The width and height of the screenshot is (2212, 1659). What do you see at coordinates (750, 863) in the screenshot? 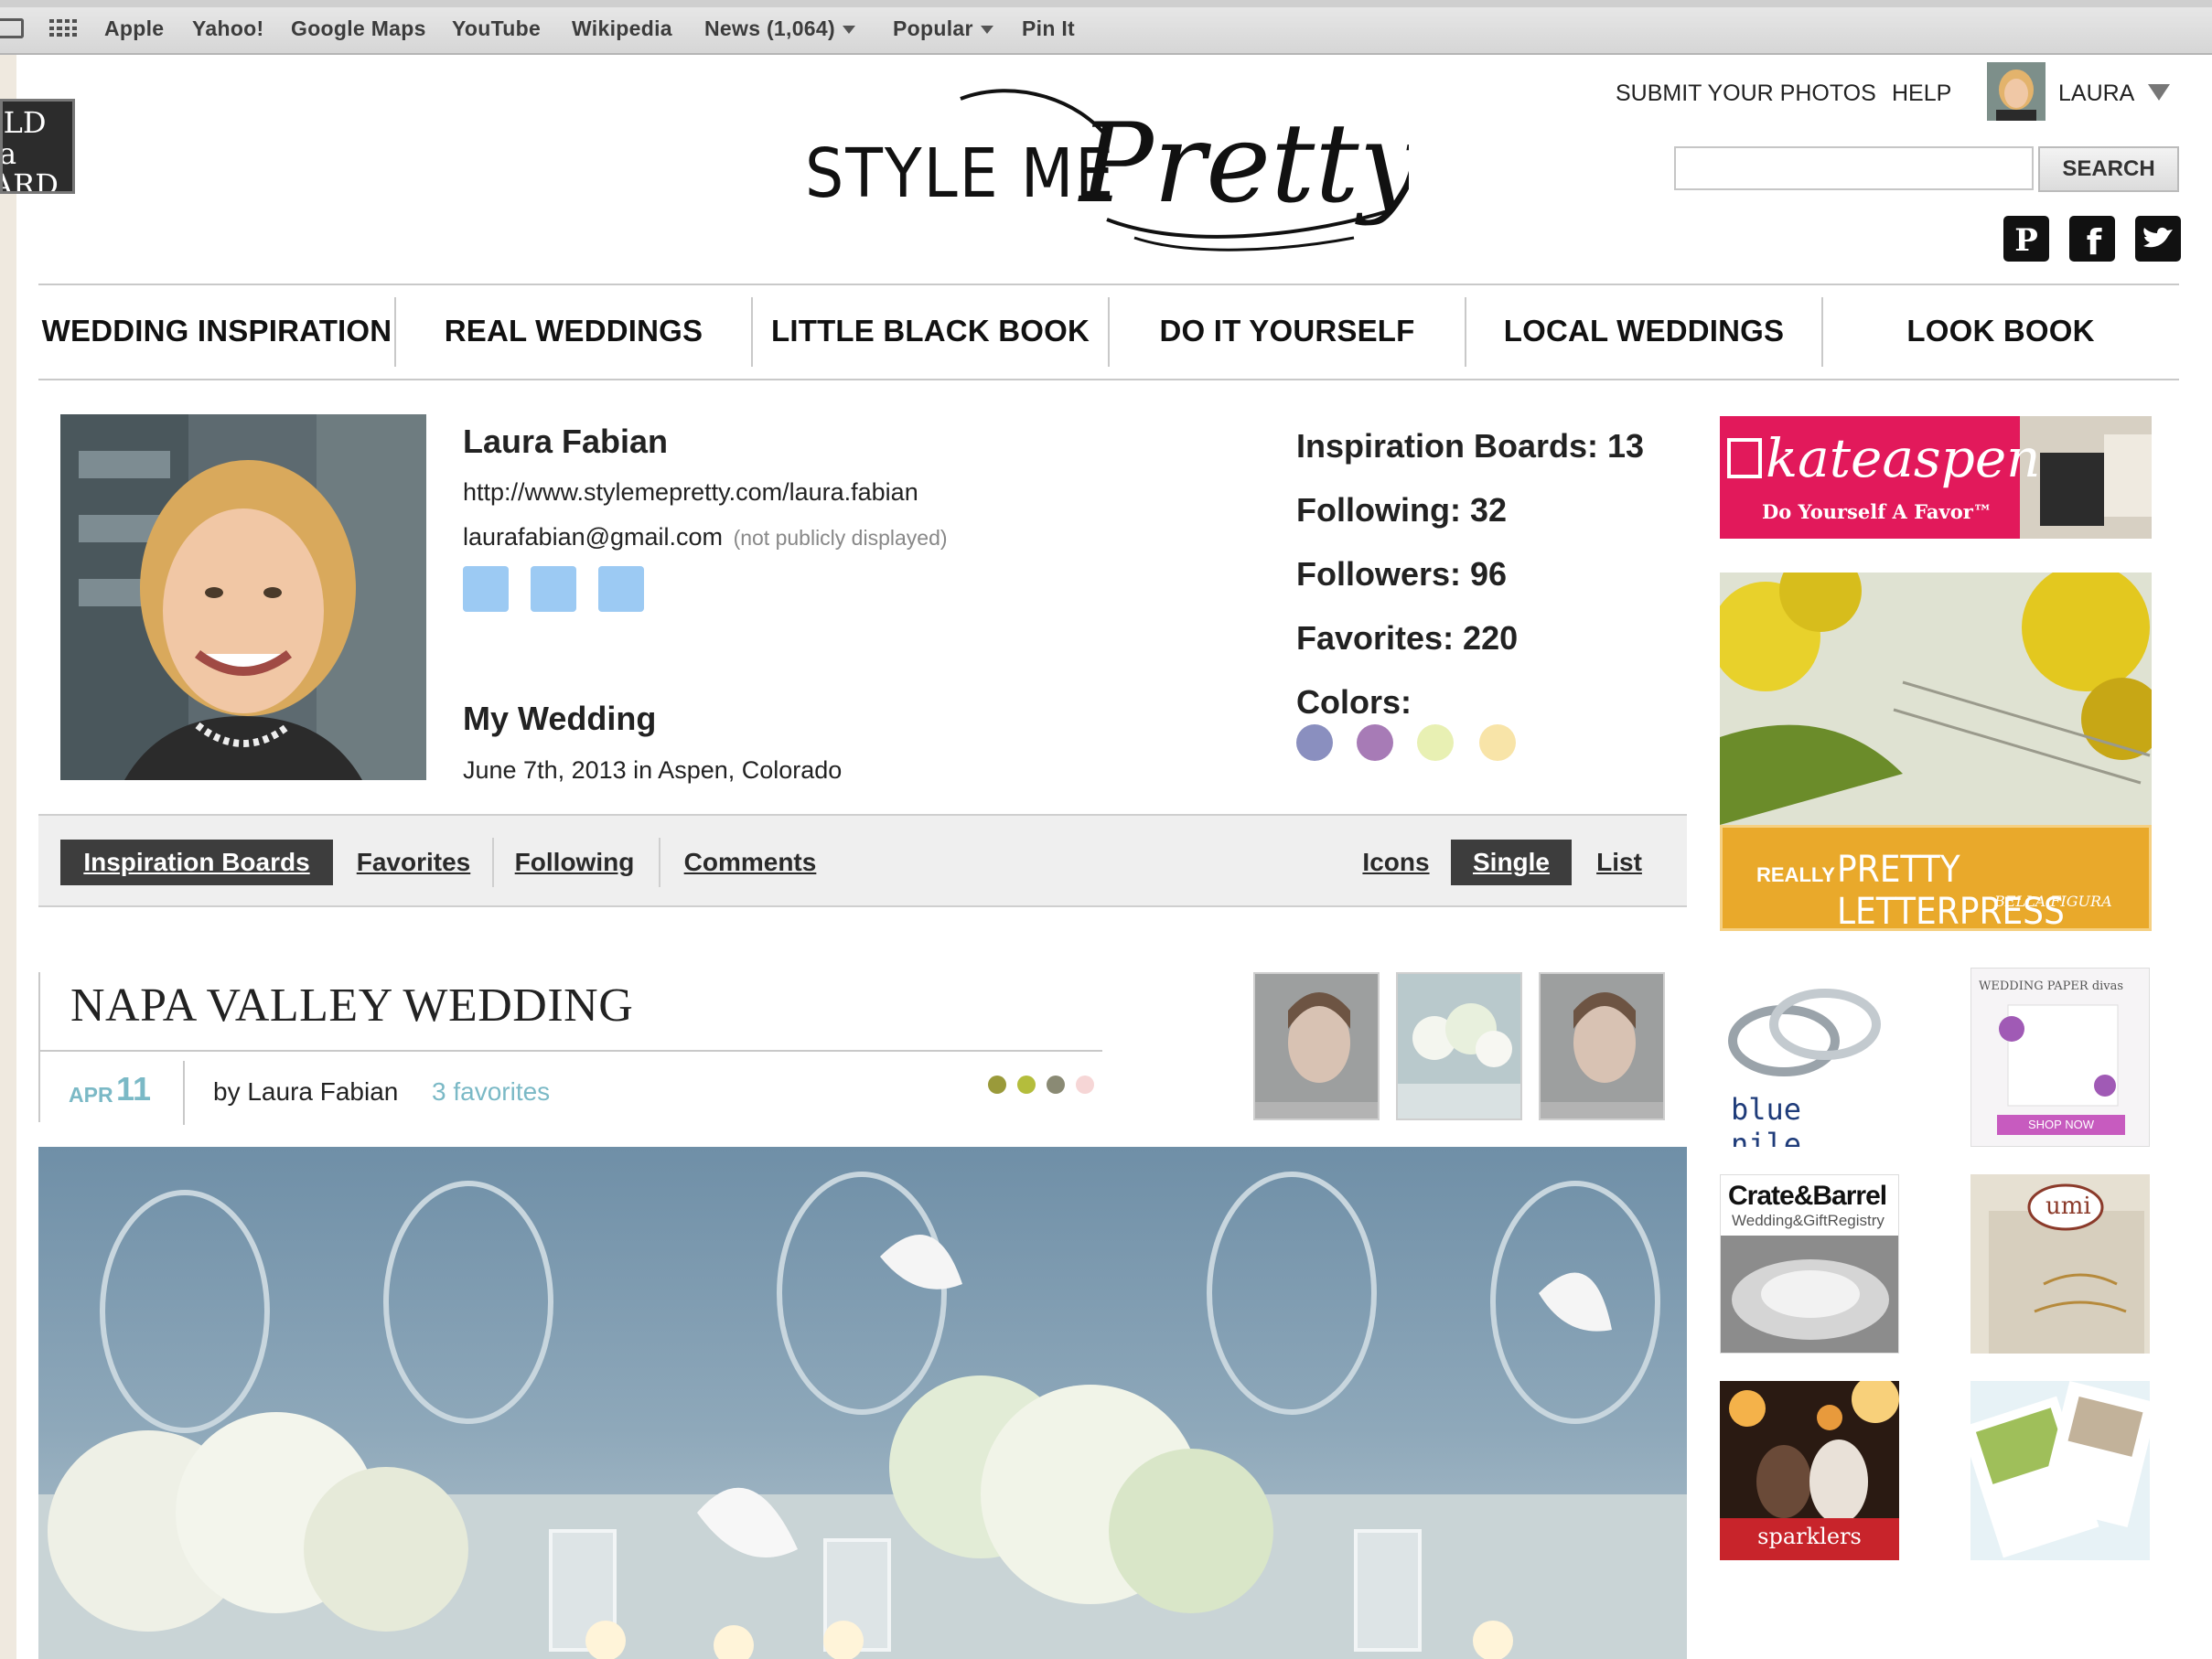
I see `tab-comments: Comments` at bounding box center [750, 863].